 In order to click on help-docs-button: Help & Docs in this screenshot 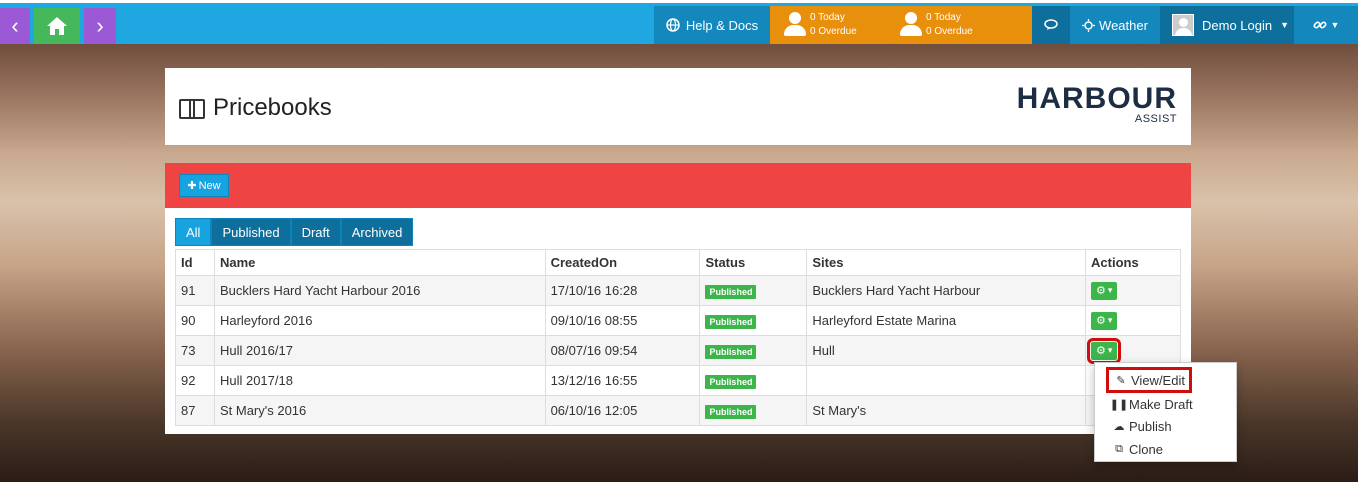, I will do `click(712, 25)`.